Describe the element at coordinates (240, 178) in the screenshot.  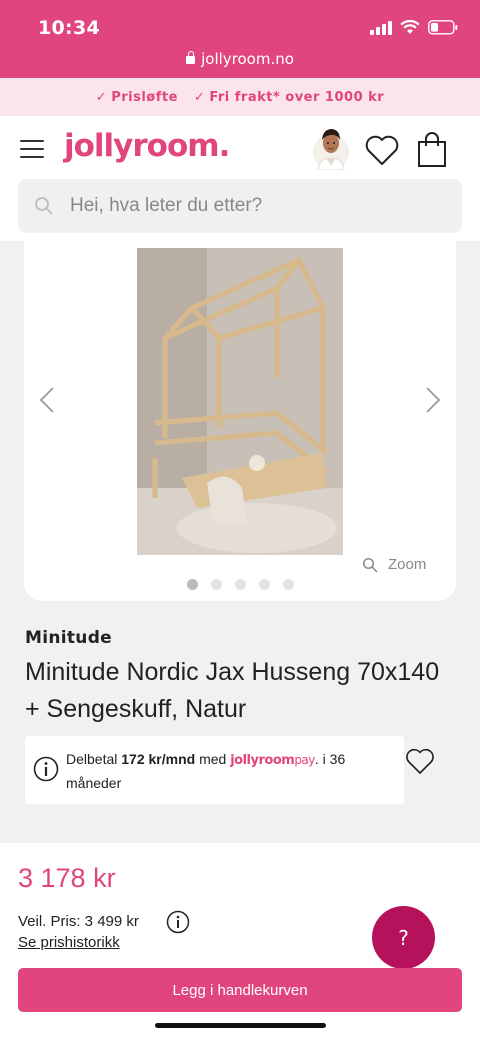
I see `site-header: jollyroom.` at that location.